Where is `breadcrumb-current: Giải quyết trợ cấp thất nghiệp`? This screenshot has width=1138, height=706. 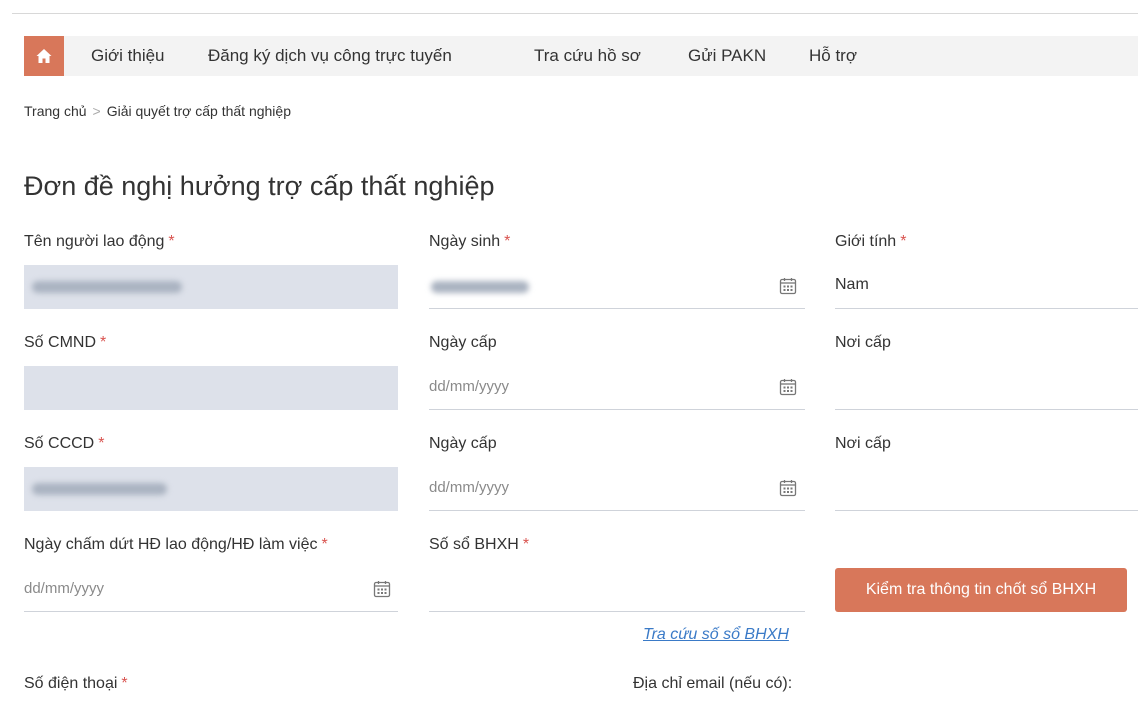
breadcrumb-current: Giải quyết trợ cấp thất nghiệp is located at coordinates (198, 111).